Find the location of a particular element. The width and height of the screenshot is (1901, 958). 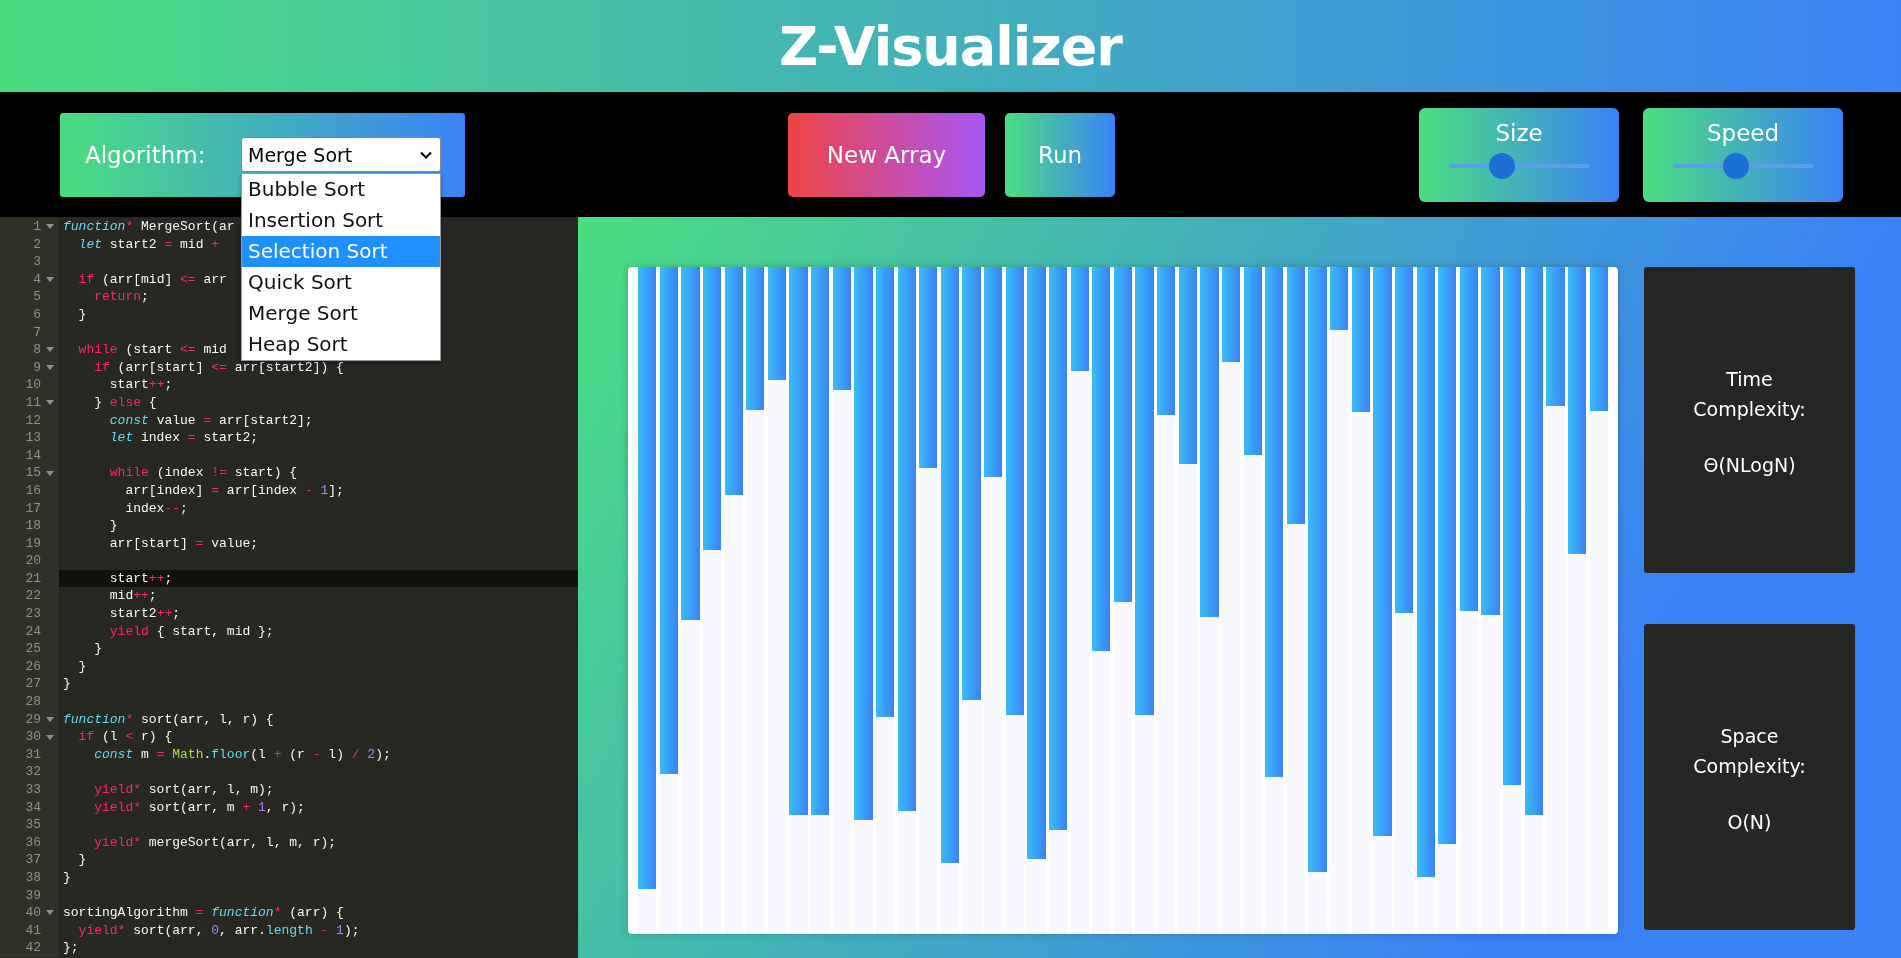

line-number: 27 is located at coordinates (33, 684).